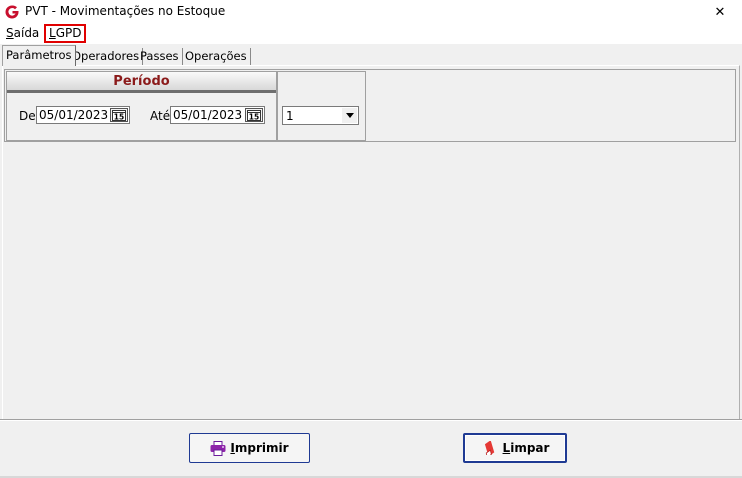  I want to click on print-button: Imprimir, so click(249, 448).